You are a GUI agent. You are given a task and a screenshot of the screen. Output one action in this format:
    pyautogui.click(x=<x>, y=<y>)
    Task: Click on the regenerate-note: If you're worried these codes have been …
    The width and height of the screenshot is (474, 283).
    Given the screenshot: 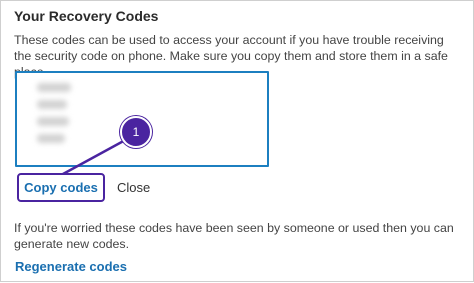 What is the action you would take?
    pyautogui.click(x=234, y=236)
    